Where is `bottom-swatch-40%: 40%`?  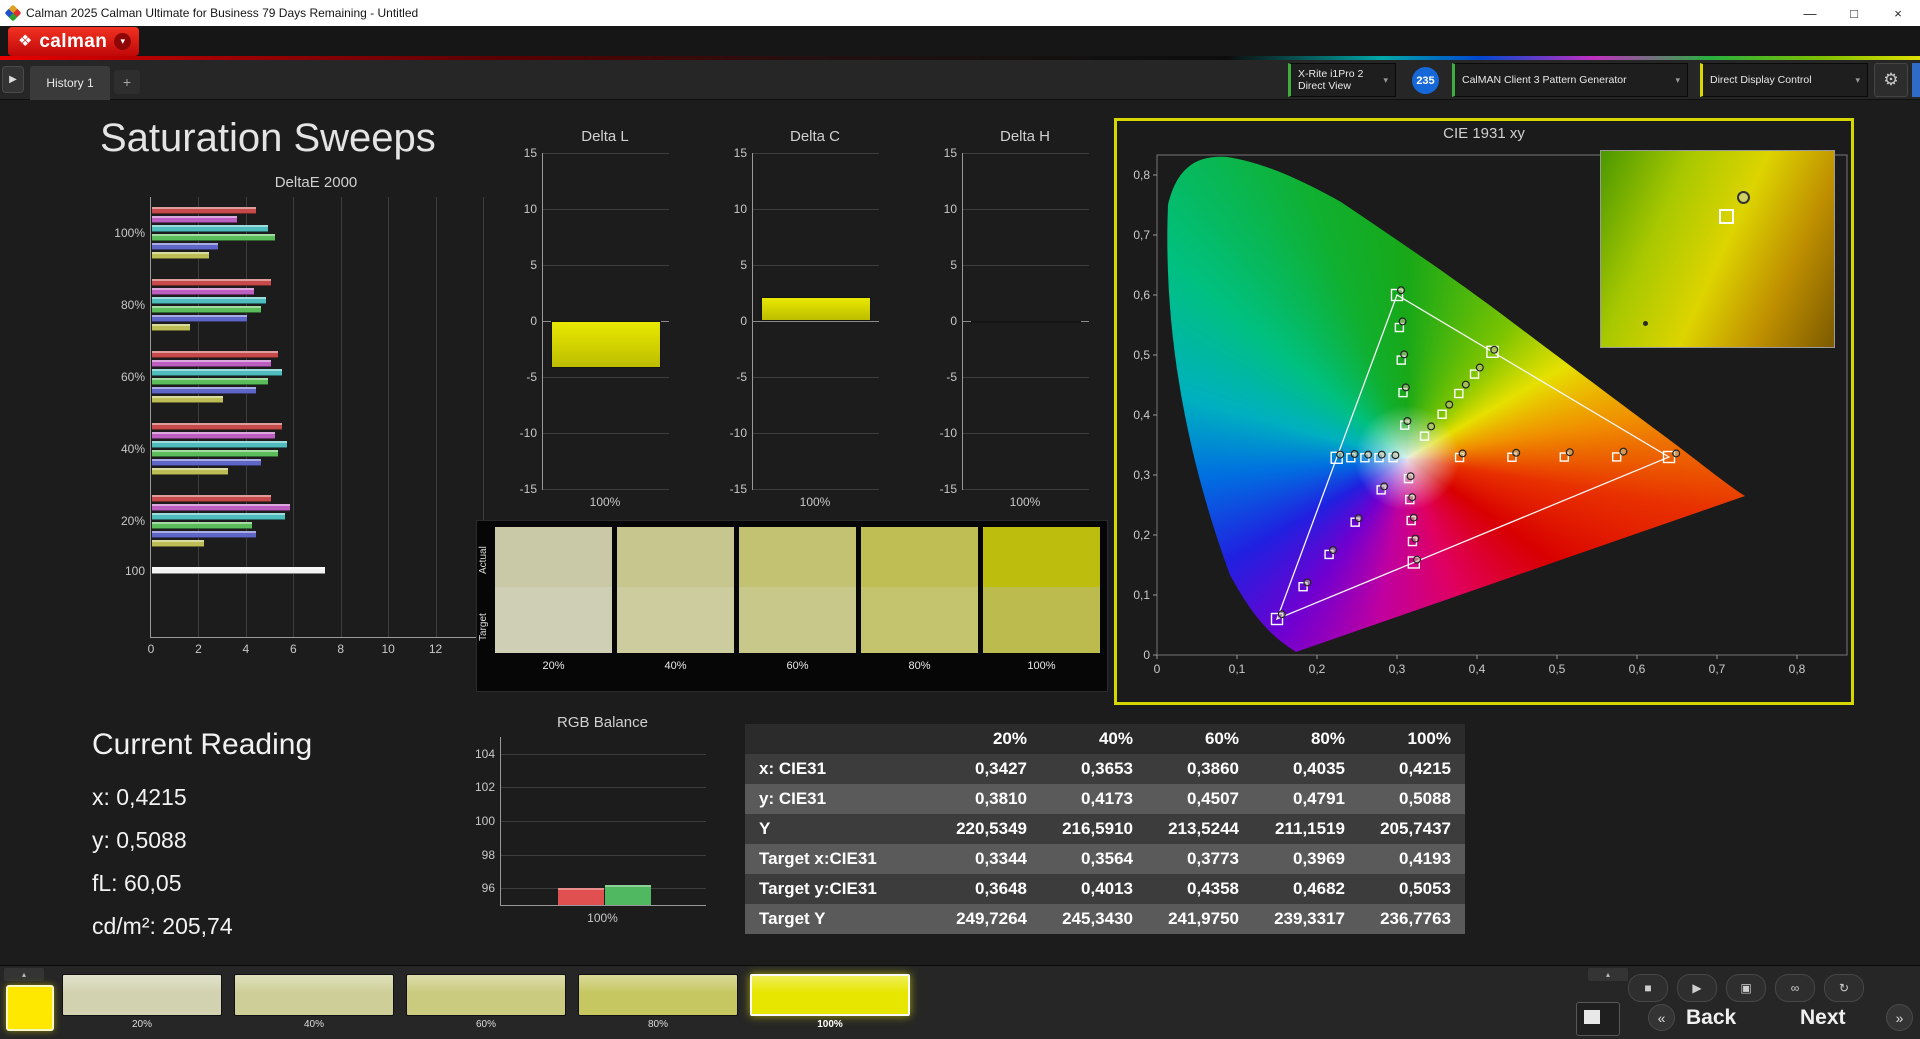 bottom-swatch-40%: 40% is located at coordinates (314, 1002).